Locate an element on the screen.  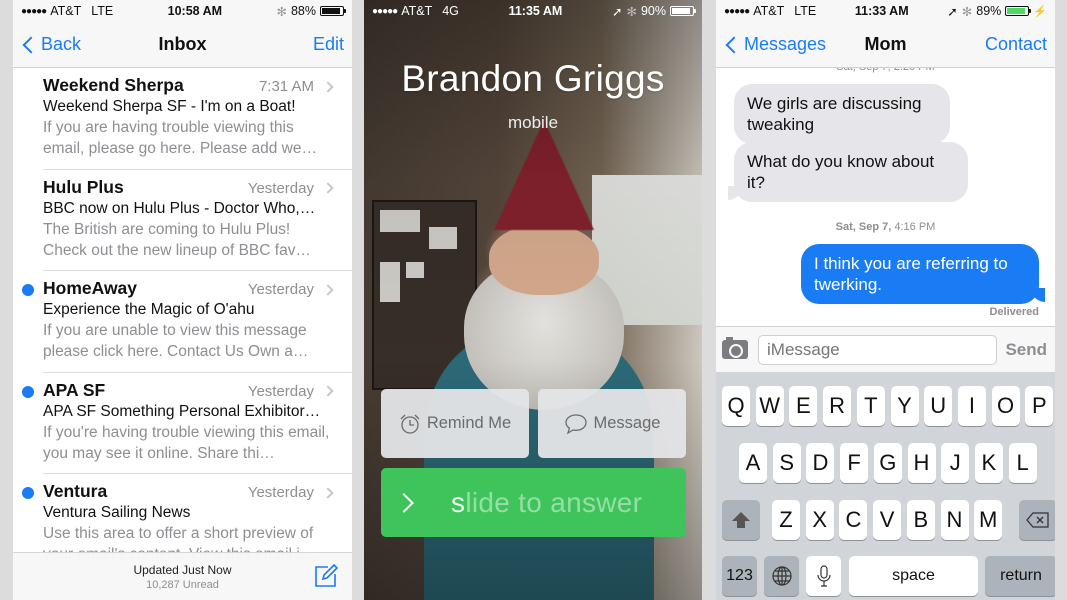
speech-bubble-icon is located at coordinates (575, 423).